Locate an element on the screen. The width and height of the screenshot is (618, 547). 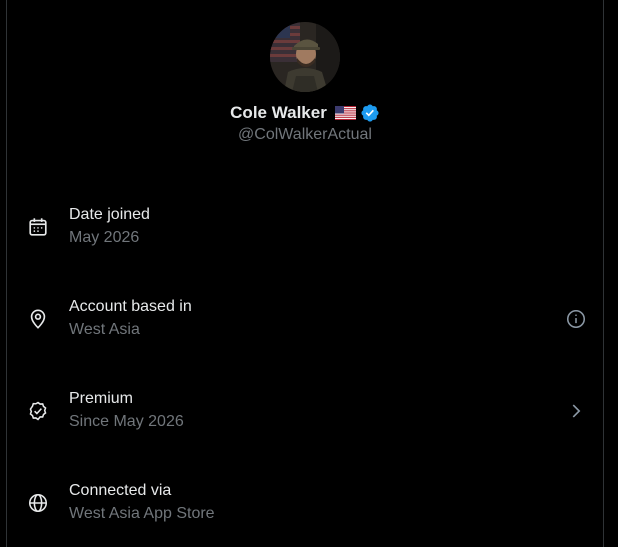
row-subtitle: Since May 2026 is located at coordinates (126, 421).